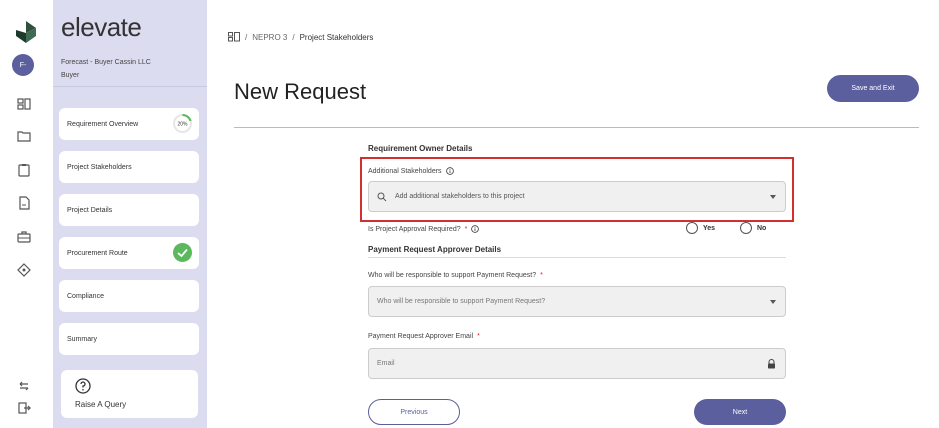 The height and width of the screenshot is (428, 939). I want to click on sidebar-item-label: Compliance, so click(85, 296).